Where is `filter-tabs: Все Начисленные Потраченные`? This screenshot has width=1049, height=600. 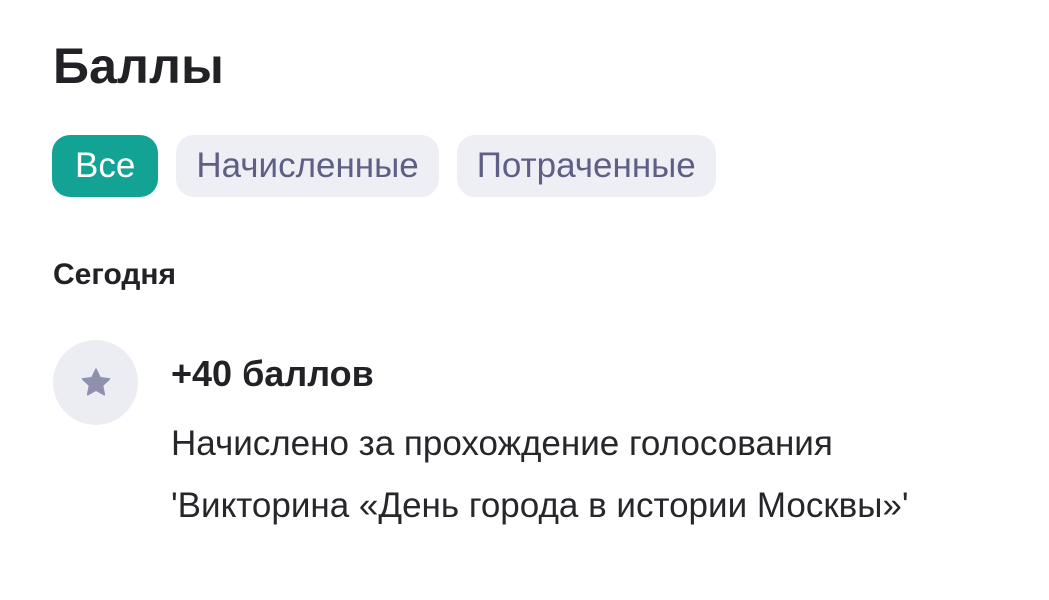 filter-tabs: Все Начисленные Потраченные is located at coordinates (384, 166).